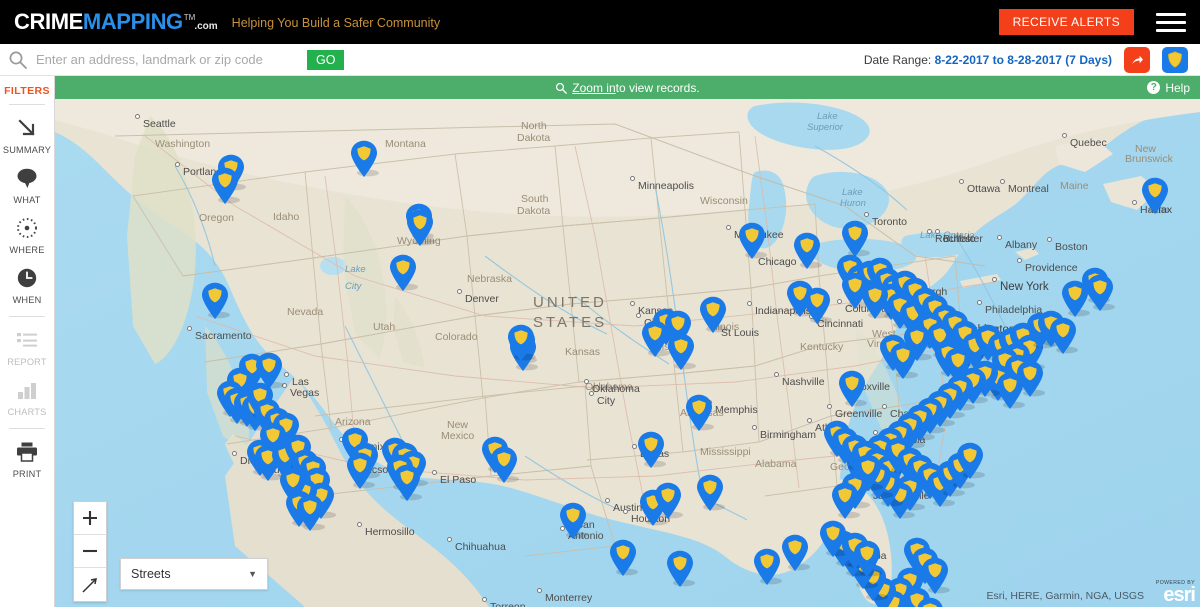 The height and width of the screenshot is (607, 1200). Describe the element at coordinates (27, 284) in the screenshot. I see `sidebar-item-when: WHEN` at that location.